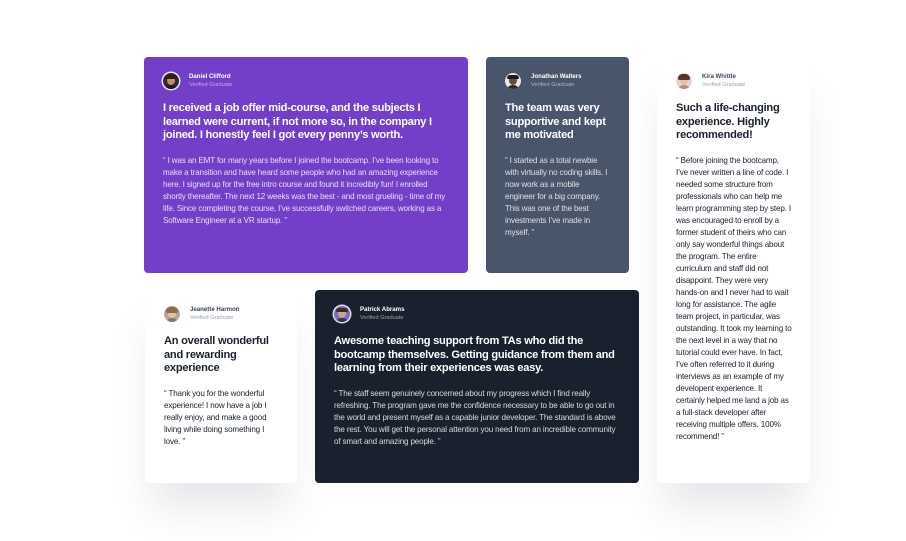 Image resolution: width=906 pixels, height=541 pixels. Describe the element at coordinates (719, 77) in the screenshot. I see `author-name: Kira Whittle` at that location.